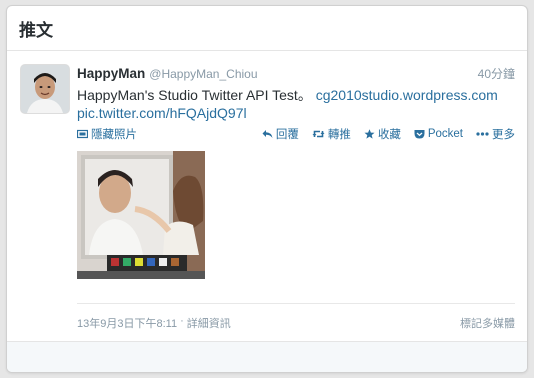 This screenshot has height=378, width=534. I want to click on retweet-icon, so click(318, 134).